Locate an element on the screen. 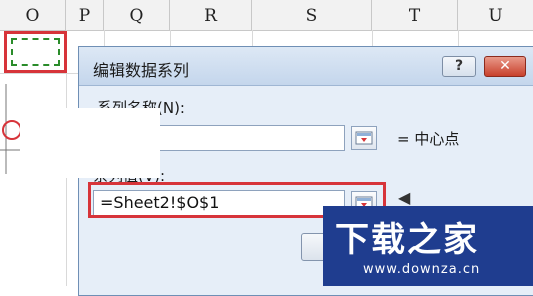 This screenshot has width=533, height=296. watermark-url: www.downza.cn is located at coordinates (422, 269).